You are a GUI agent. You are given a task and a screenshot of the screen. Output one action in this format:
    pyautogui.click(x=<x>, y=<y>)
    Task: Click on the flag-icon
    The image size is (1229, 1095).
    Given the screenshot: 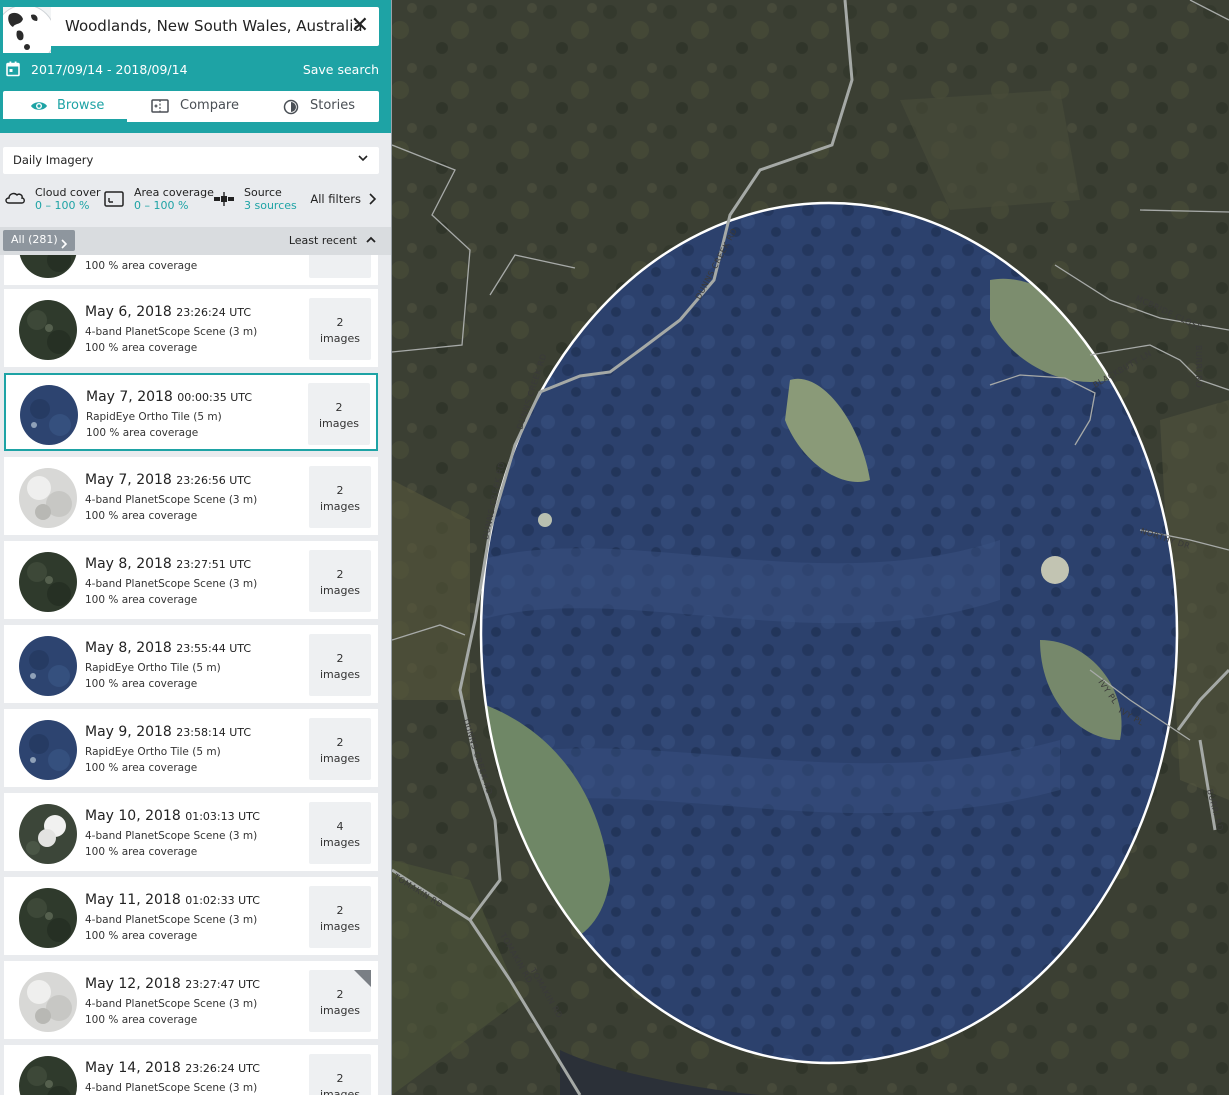 What is the action you would take?
    pyautogui.click(x=362, y=978)
    